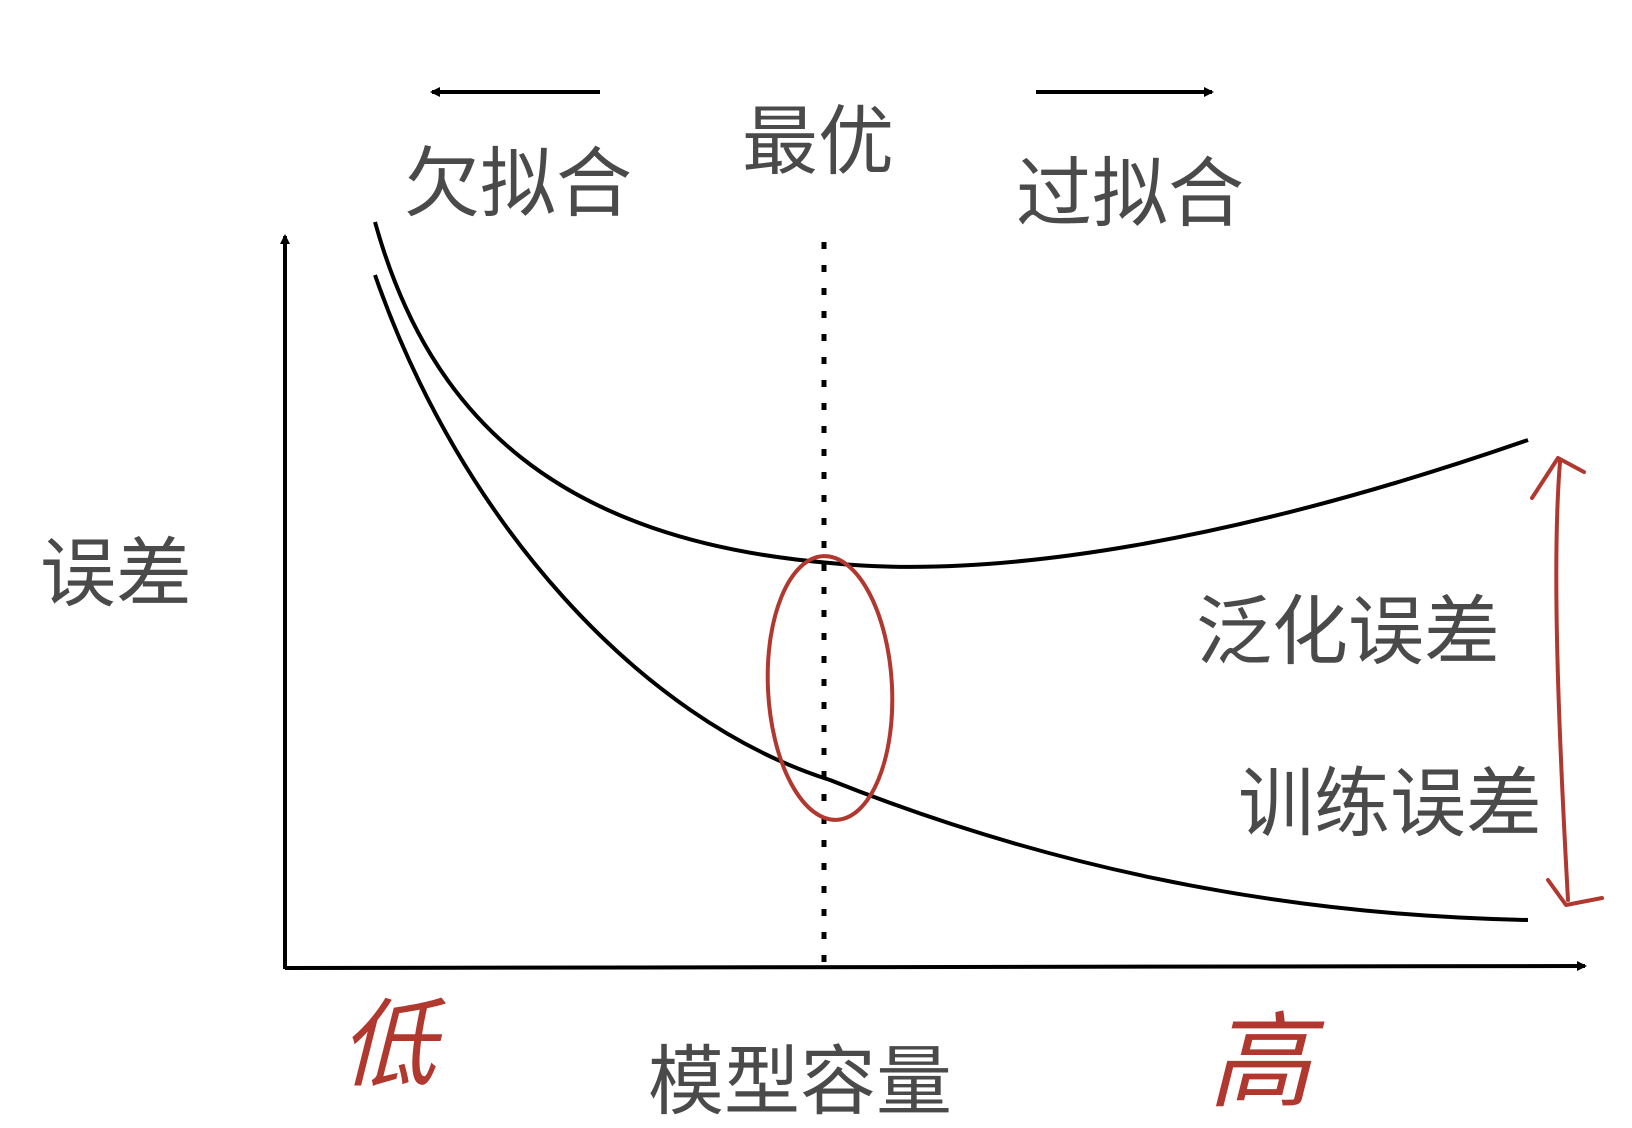 The image size is (1632, 1128). What do you see at coordinates (1390, 803) in the screenshot?
I see `training-error-label: 训练误差` at bounding box center [1390, 803].